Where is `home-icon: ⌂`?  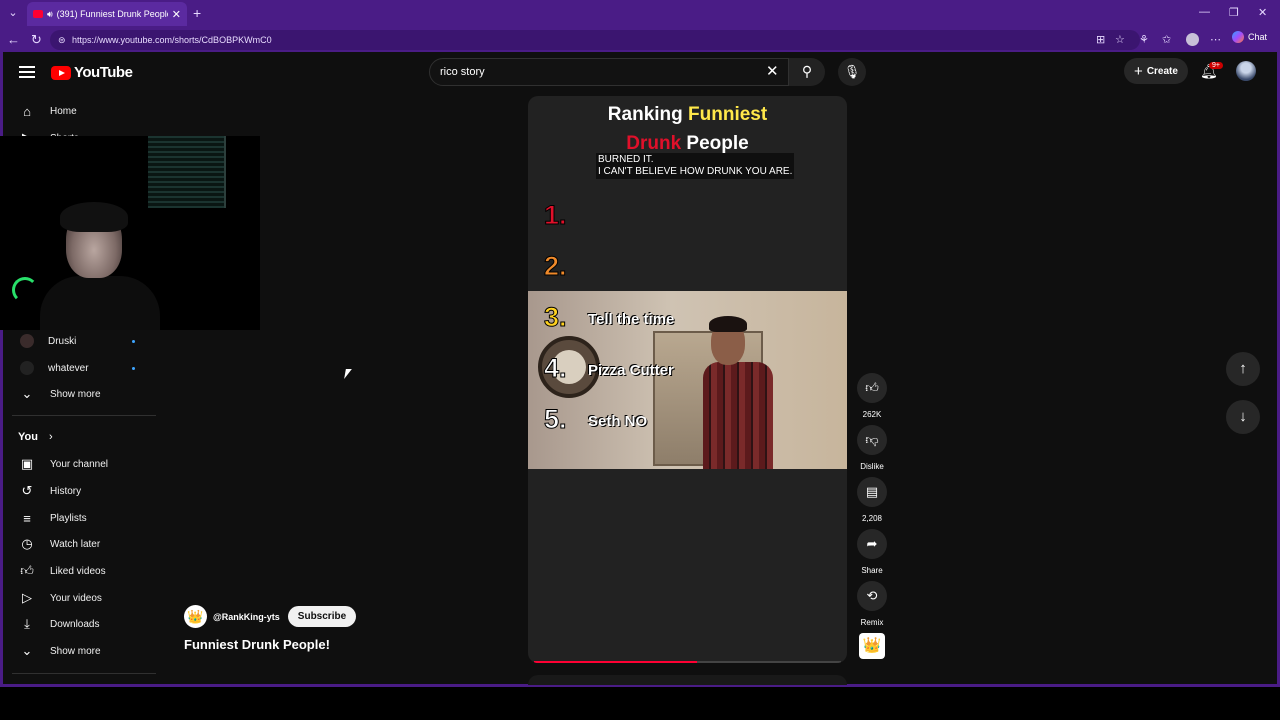 home-icon: ⌂ is located at coordinates (27, 111).